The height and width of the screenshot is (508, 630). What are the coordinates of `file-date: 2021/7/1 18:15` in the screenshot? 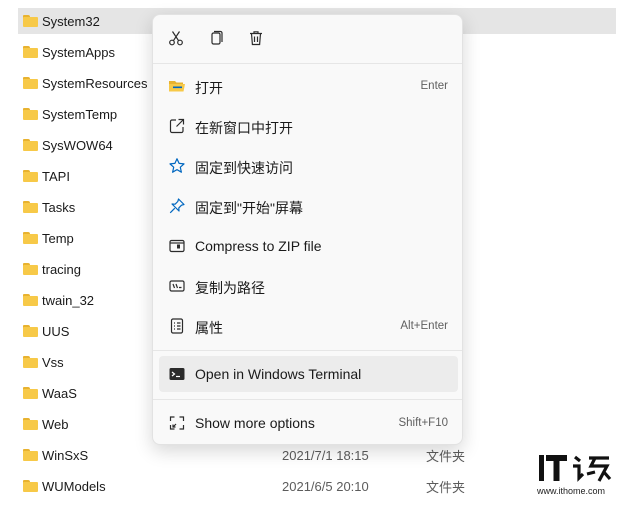 It's located at (325, 455).